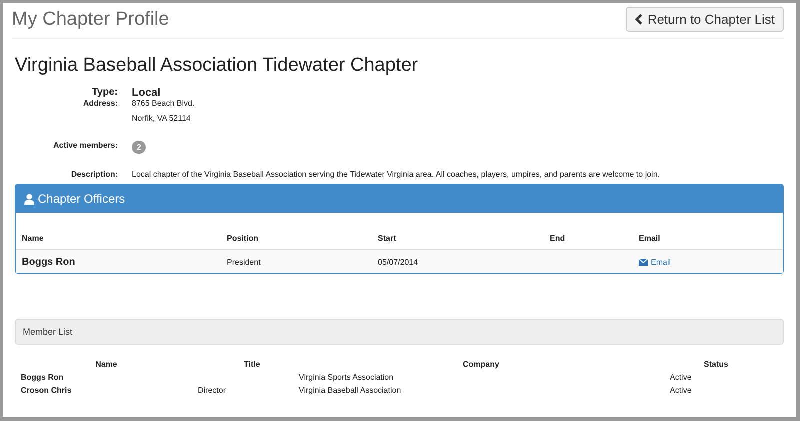 The image size is (800, 421). What do you see at coordinates (396, 174) in the screenshot?
I see `field-value: Local chapter of the Virginia Baseball Association serving the Tidewater Virginia area. All coaches, players, umpires, and parents are welcome to join.` at bounding box center [396, 174].